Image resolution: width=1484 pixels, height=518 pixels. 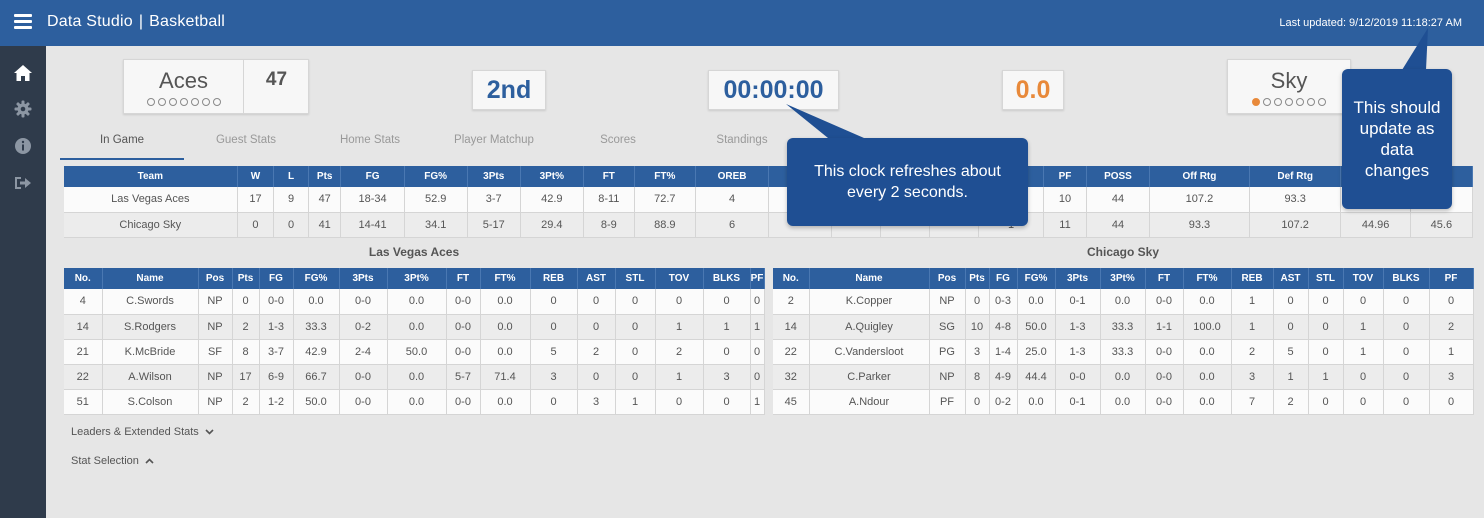 What do you see at coordinates (417, 278) in the screenshot?
I see `home-box-header-cell: 3Pt%` at bounding box center [417, 278].